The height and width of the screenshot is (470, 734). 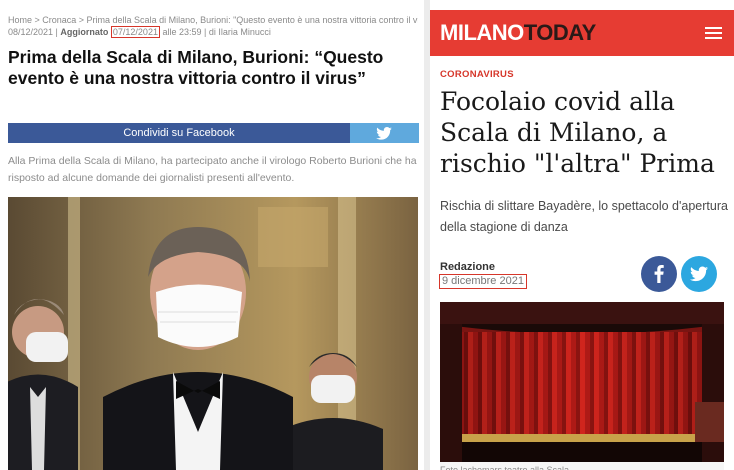 I want to click on article-author: di Ilaria Minucci, so click(x=240, y=32).